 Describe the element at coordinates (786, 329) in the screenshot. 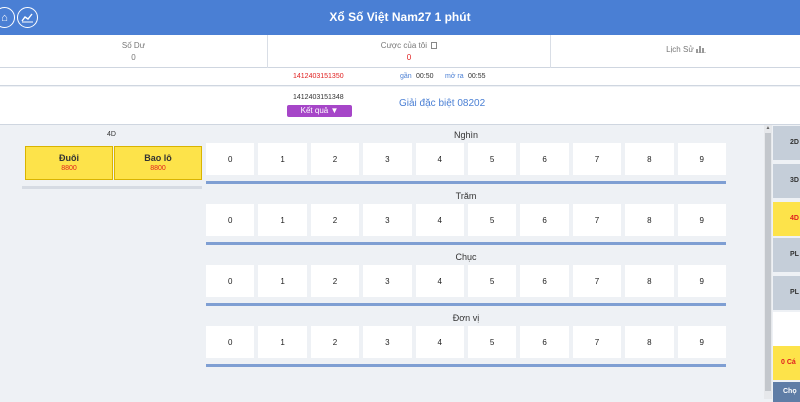

I see `side-tab-empty` at that location.